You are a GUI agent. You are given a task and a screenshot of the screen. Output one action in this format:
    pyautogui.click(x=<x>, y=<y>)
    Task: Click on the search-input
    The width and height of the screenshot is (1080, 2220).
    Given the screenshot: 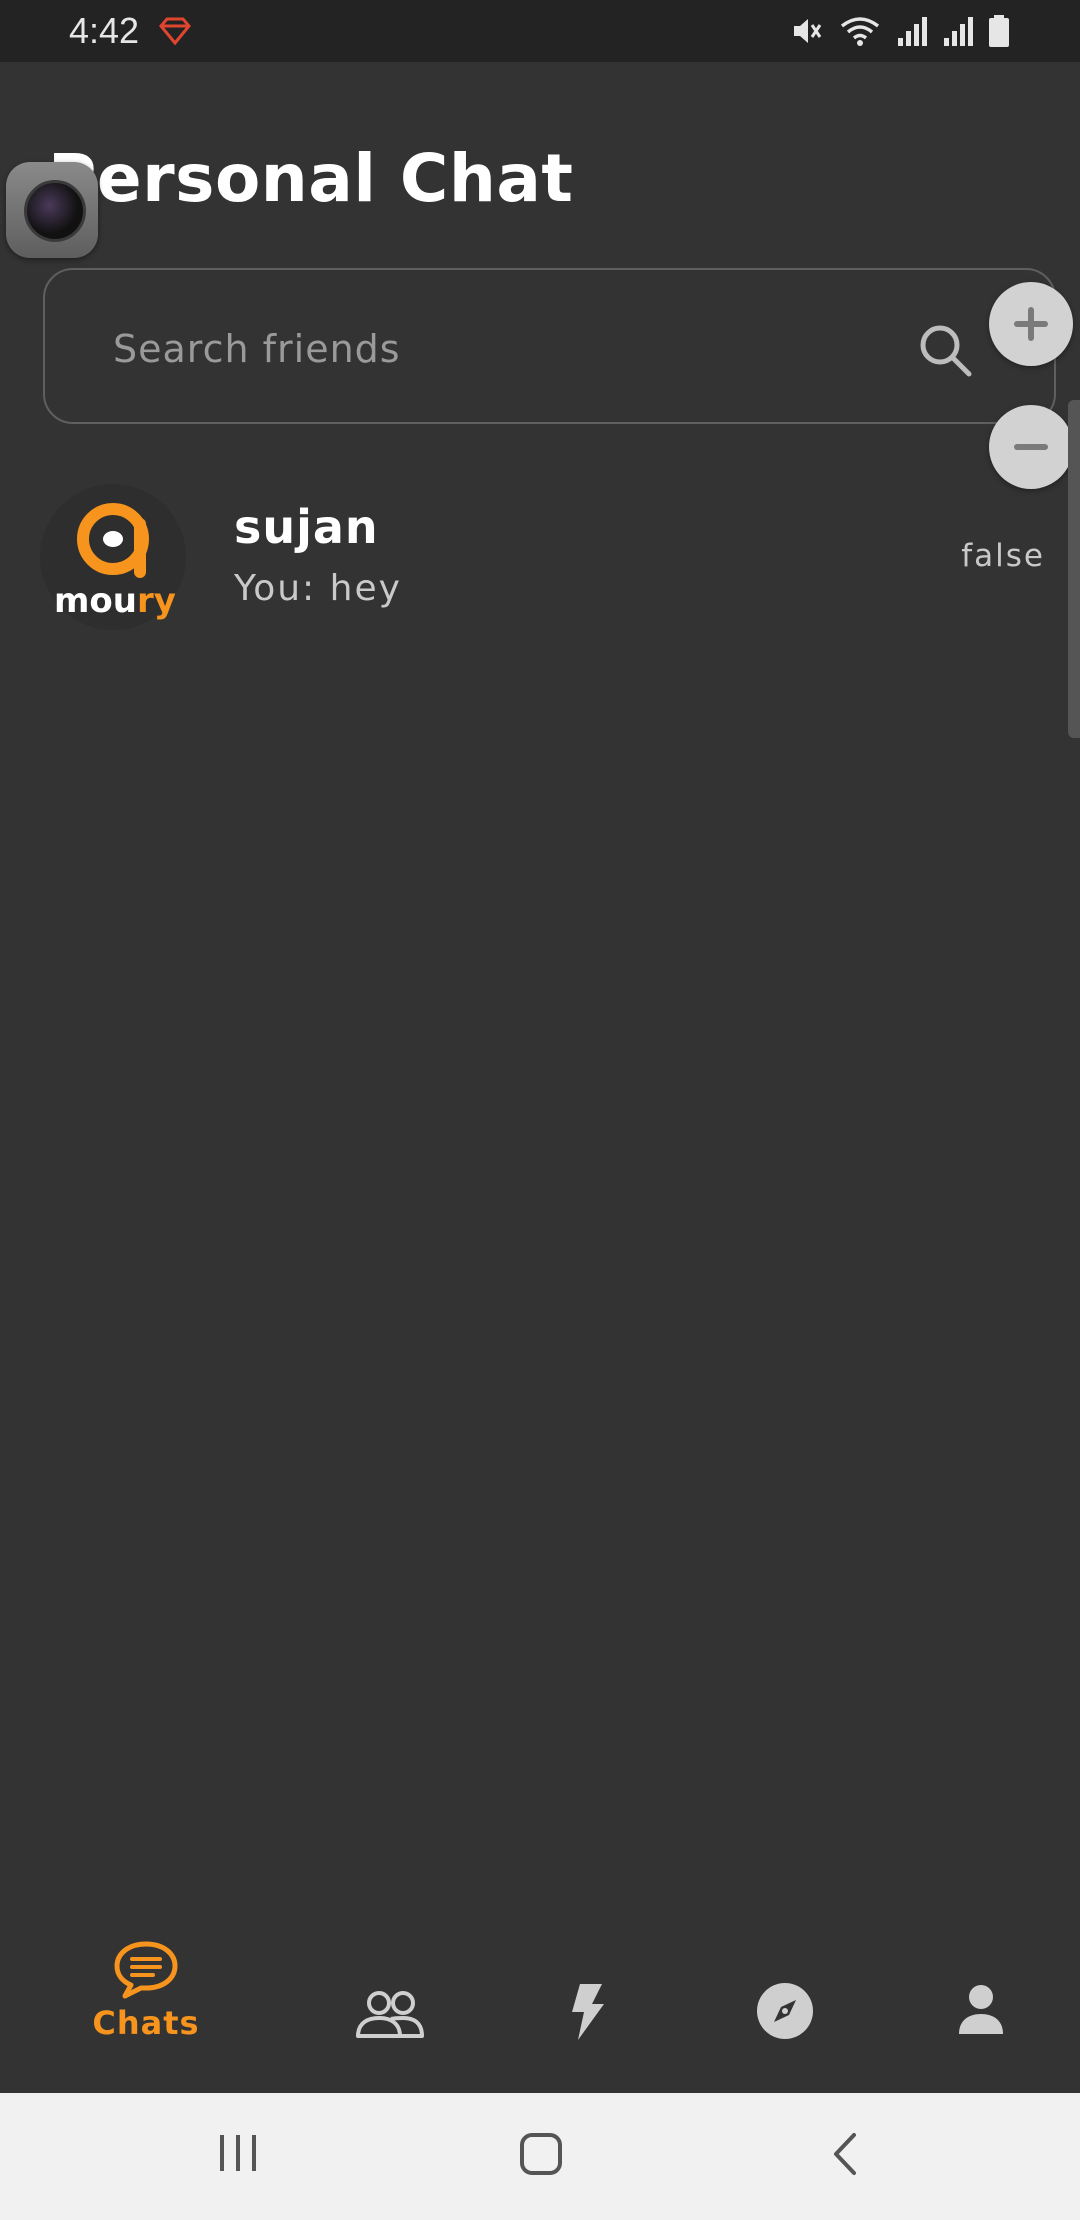 What is the action you would take?
    pyautogui.click(x=513, y=349)
    